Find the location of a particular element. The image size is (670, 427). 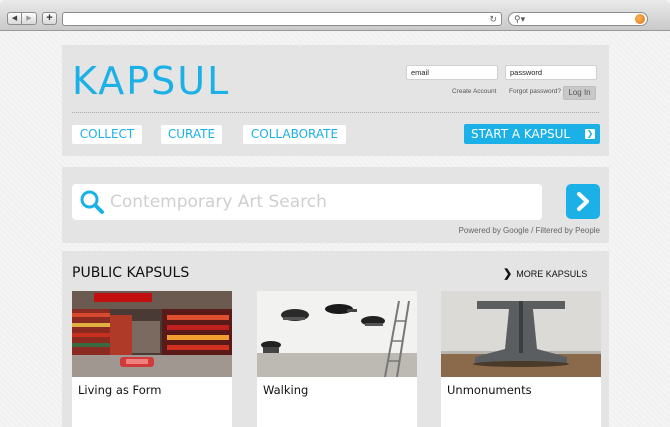

search-submit-button is located at coordinates (583, 201).